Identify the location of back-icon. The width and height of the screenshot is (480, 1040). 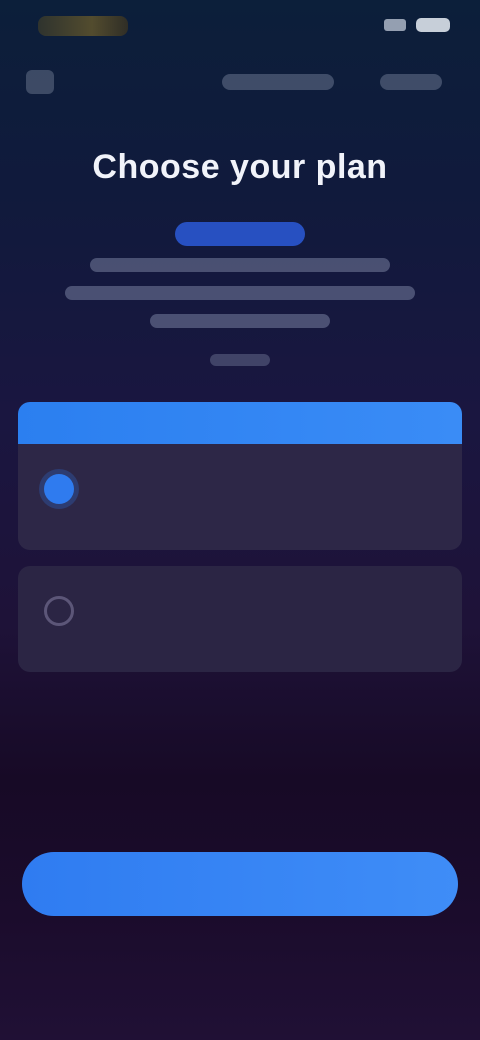
(40, 82).